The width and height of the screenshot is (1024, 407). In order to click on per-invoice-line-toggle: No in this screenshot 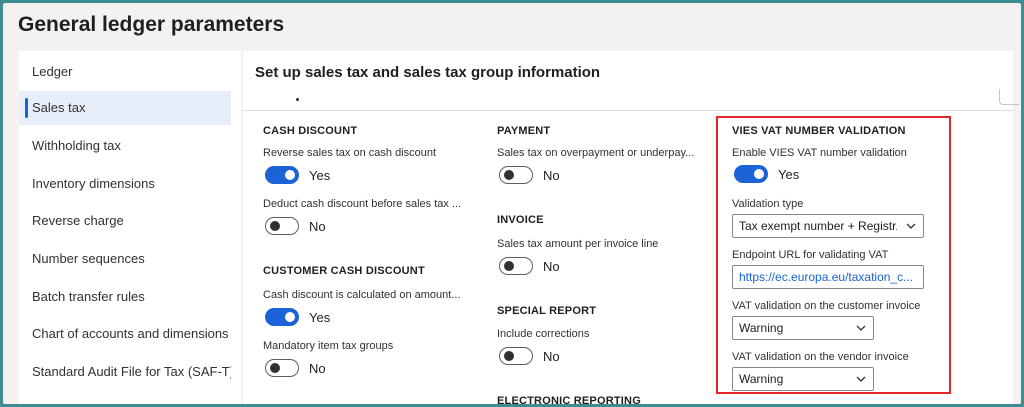, I will do `click(529, 266)`.